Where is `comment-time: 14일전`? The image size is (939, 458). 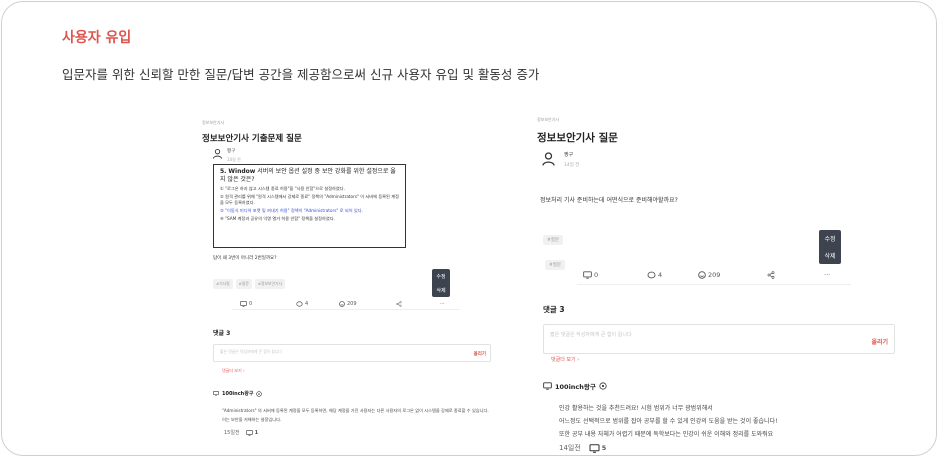
comment-time: 14일전 is located at coordinates (570, 448).